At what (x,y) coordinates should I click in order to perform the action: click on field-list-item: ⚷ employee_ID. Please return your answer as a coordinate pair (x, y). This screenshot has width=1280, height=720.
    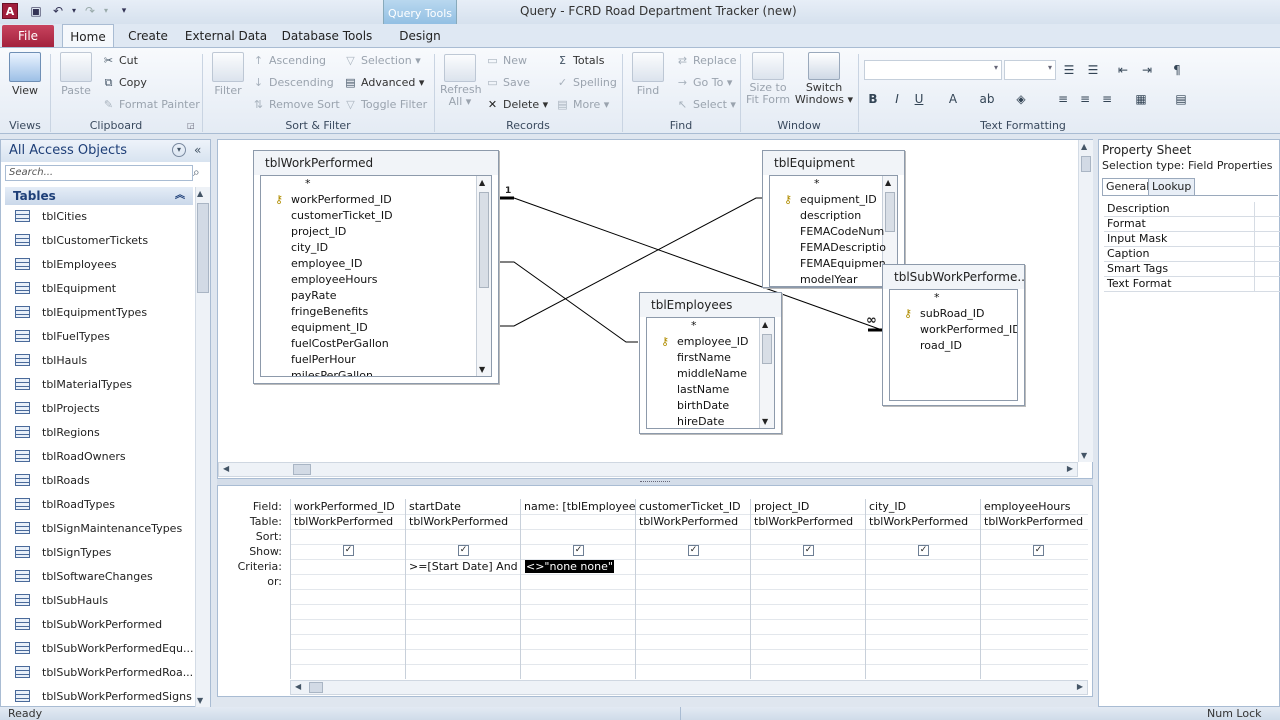
    Looking at the image, I should click on (705, 343).